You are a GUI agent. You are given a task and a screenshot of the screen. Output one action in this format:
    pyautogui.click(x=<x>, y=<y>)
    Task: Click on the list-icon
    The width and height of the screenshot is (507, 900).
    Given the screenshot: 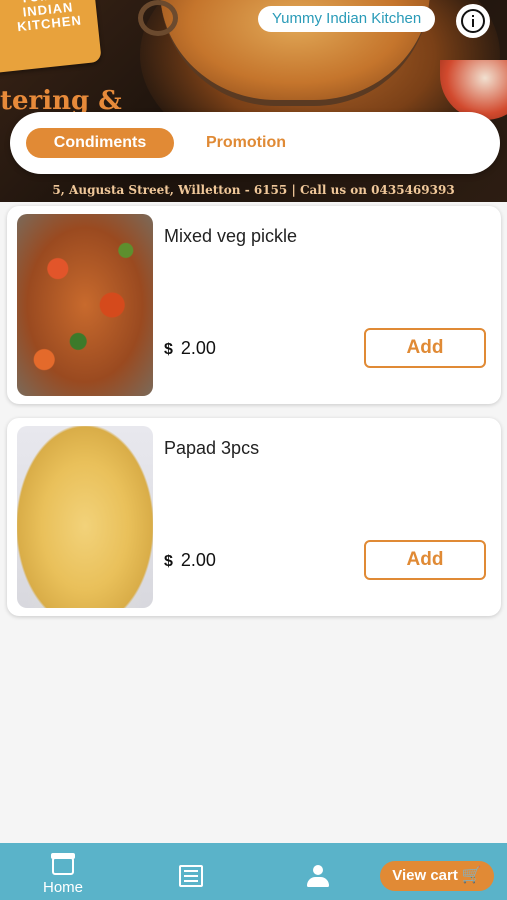 What is the action you would take?
    pyautogui.click(x=191, y=876)
    